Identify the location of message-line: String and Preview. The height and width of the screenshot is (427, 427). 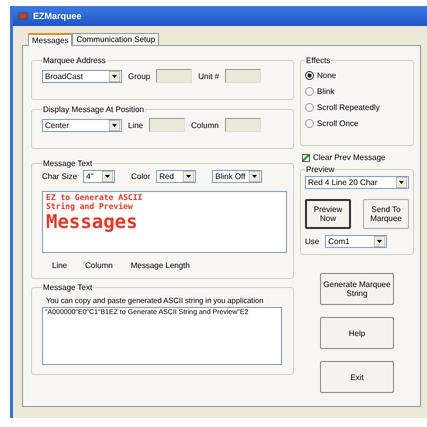
(89, 206).